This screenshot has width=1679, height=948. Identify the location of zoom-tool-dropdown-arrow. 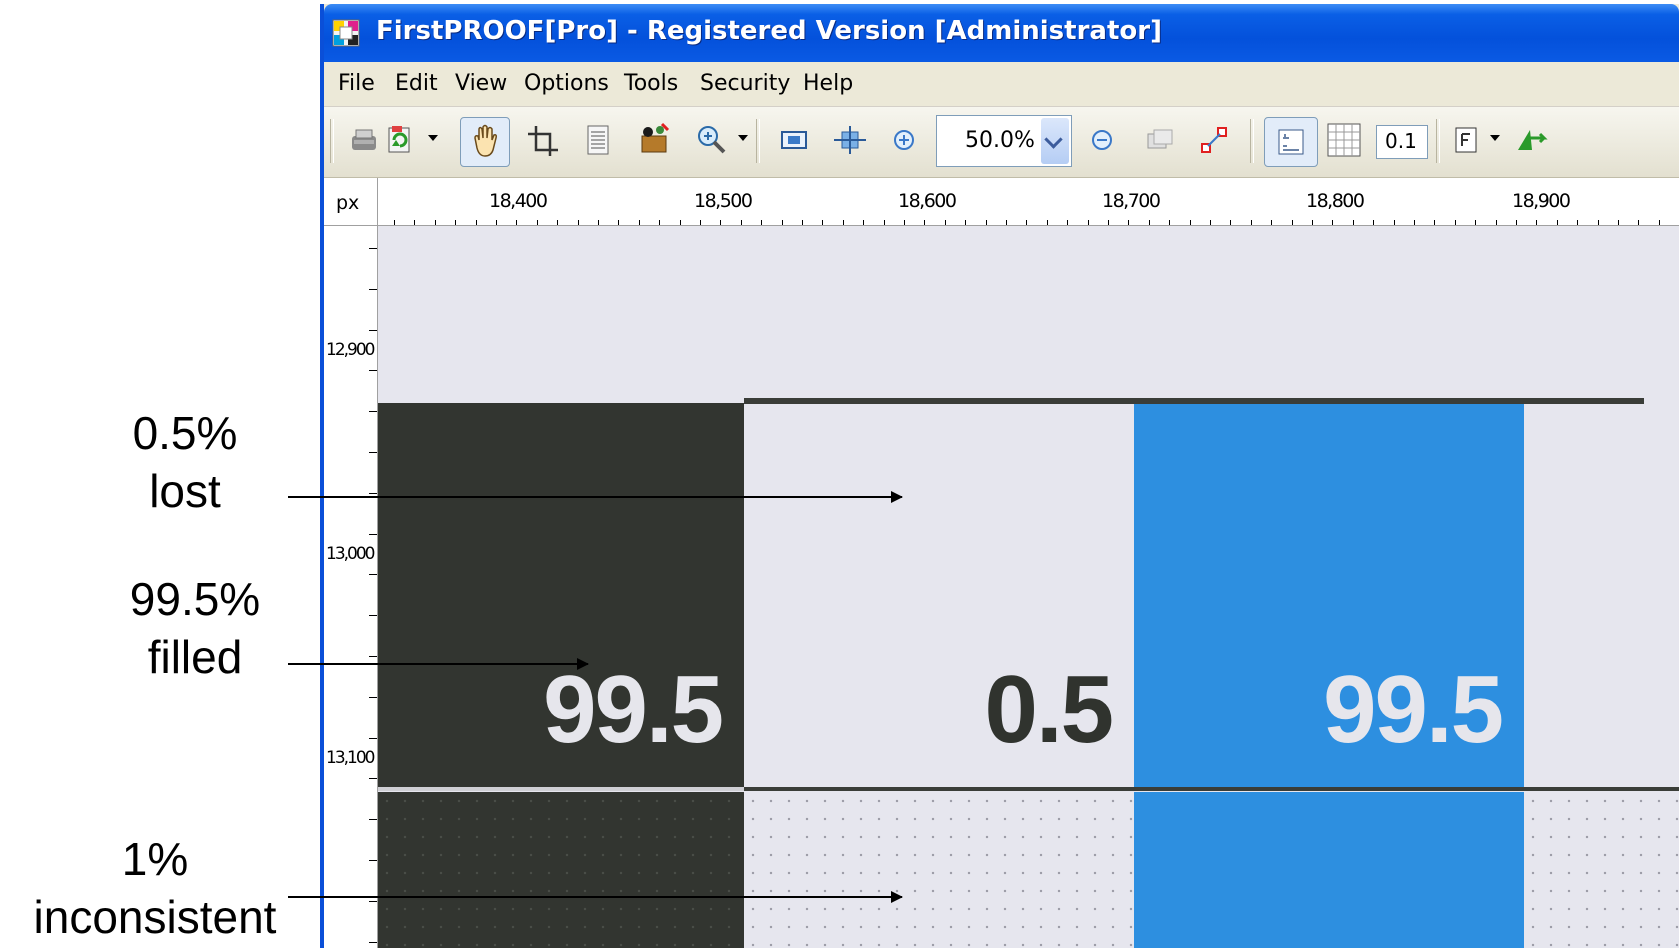
(743, 138).